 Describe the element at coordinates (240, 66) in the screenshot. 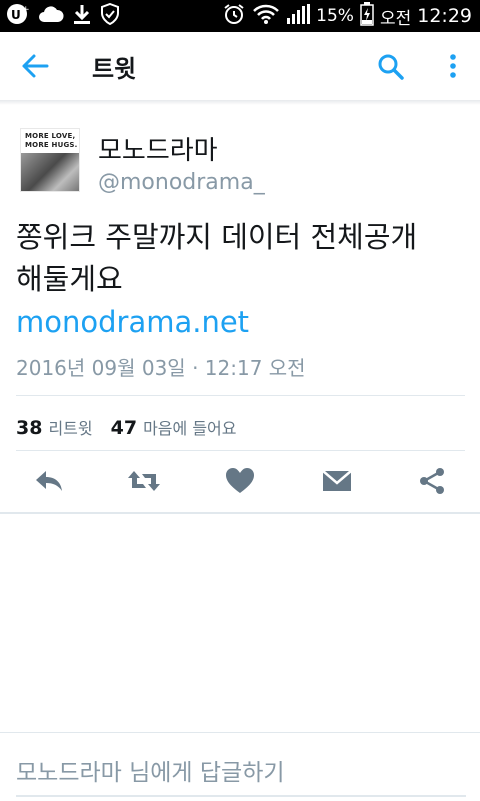

I see `app-bar: 트윗` at that location.